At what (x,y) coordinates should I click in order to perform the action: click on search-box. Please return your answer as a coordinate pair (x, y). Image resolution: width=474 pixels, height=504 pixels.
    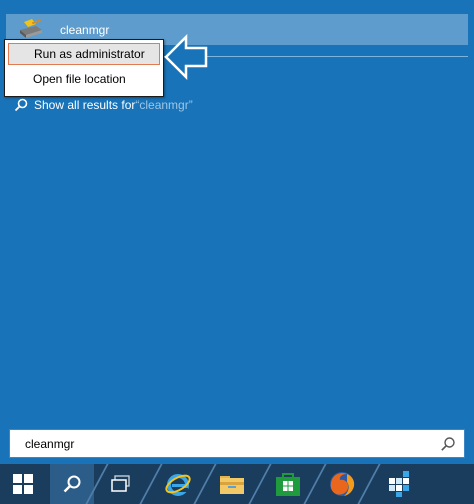
    Looking at the image, I should click on (237, 443).